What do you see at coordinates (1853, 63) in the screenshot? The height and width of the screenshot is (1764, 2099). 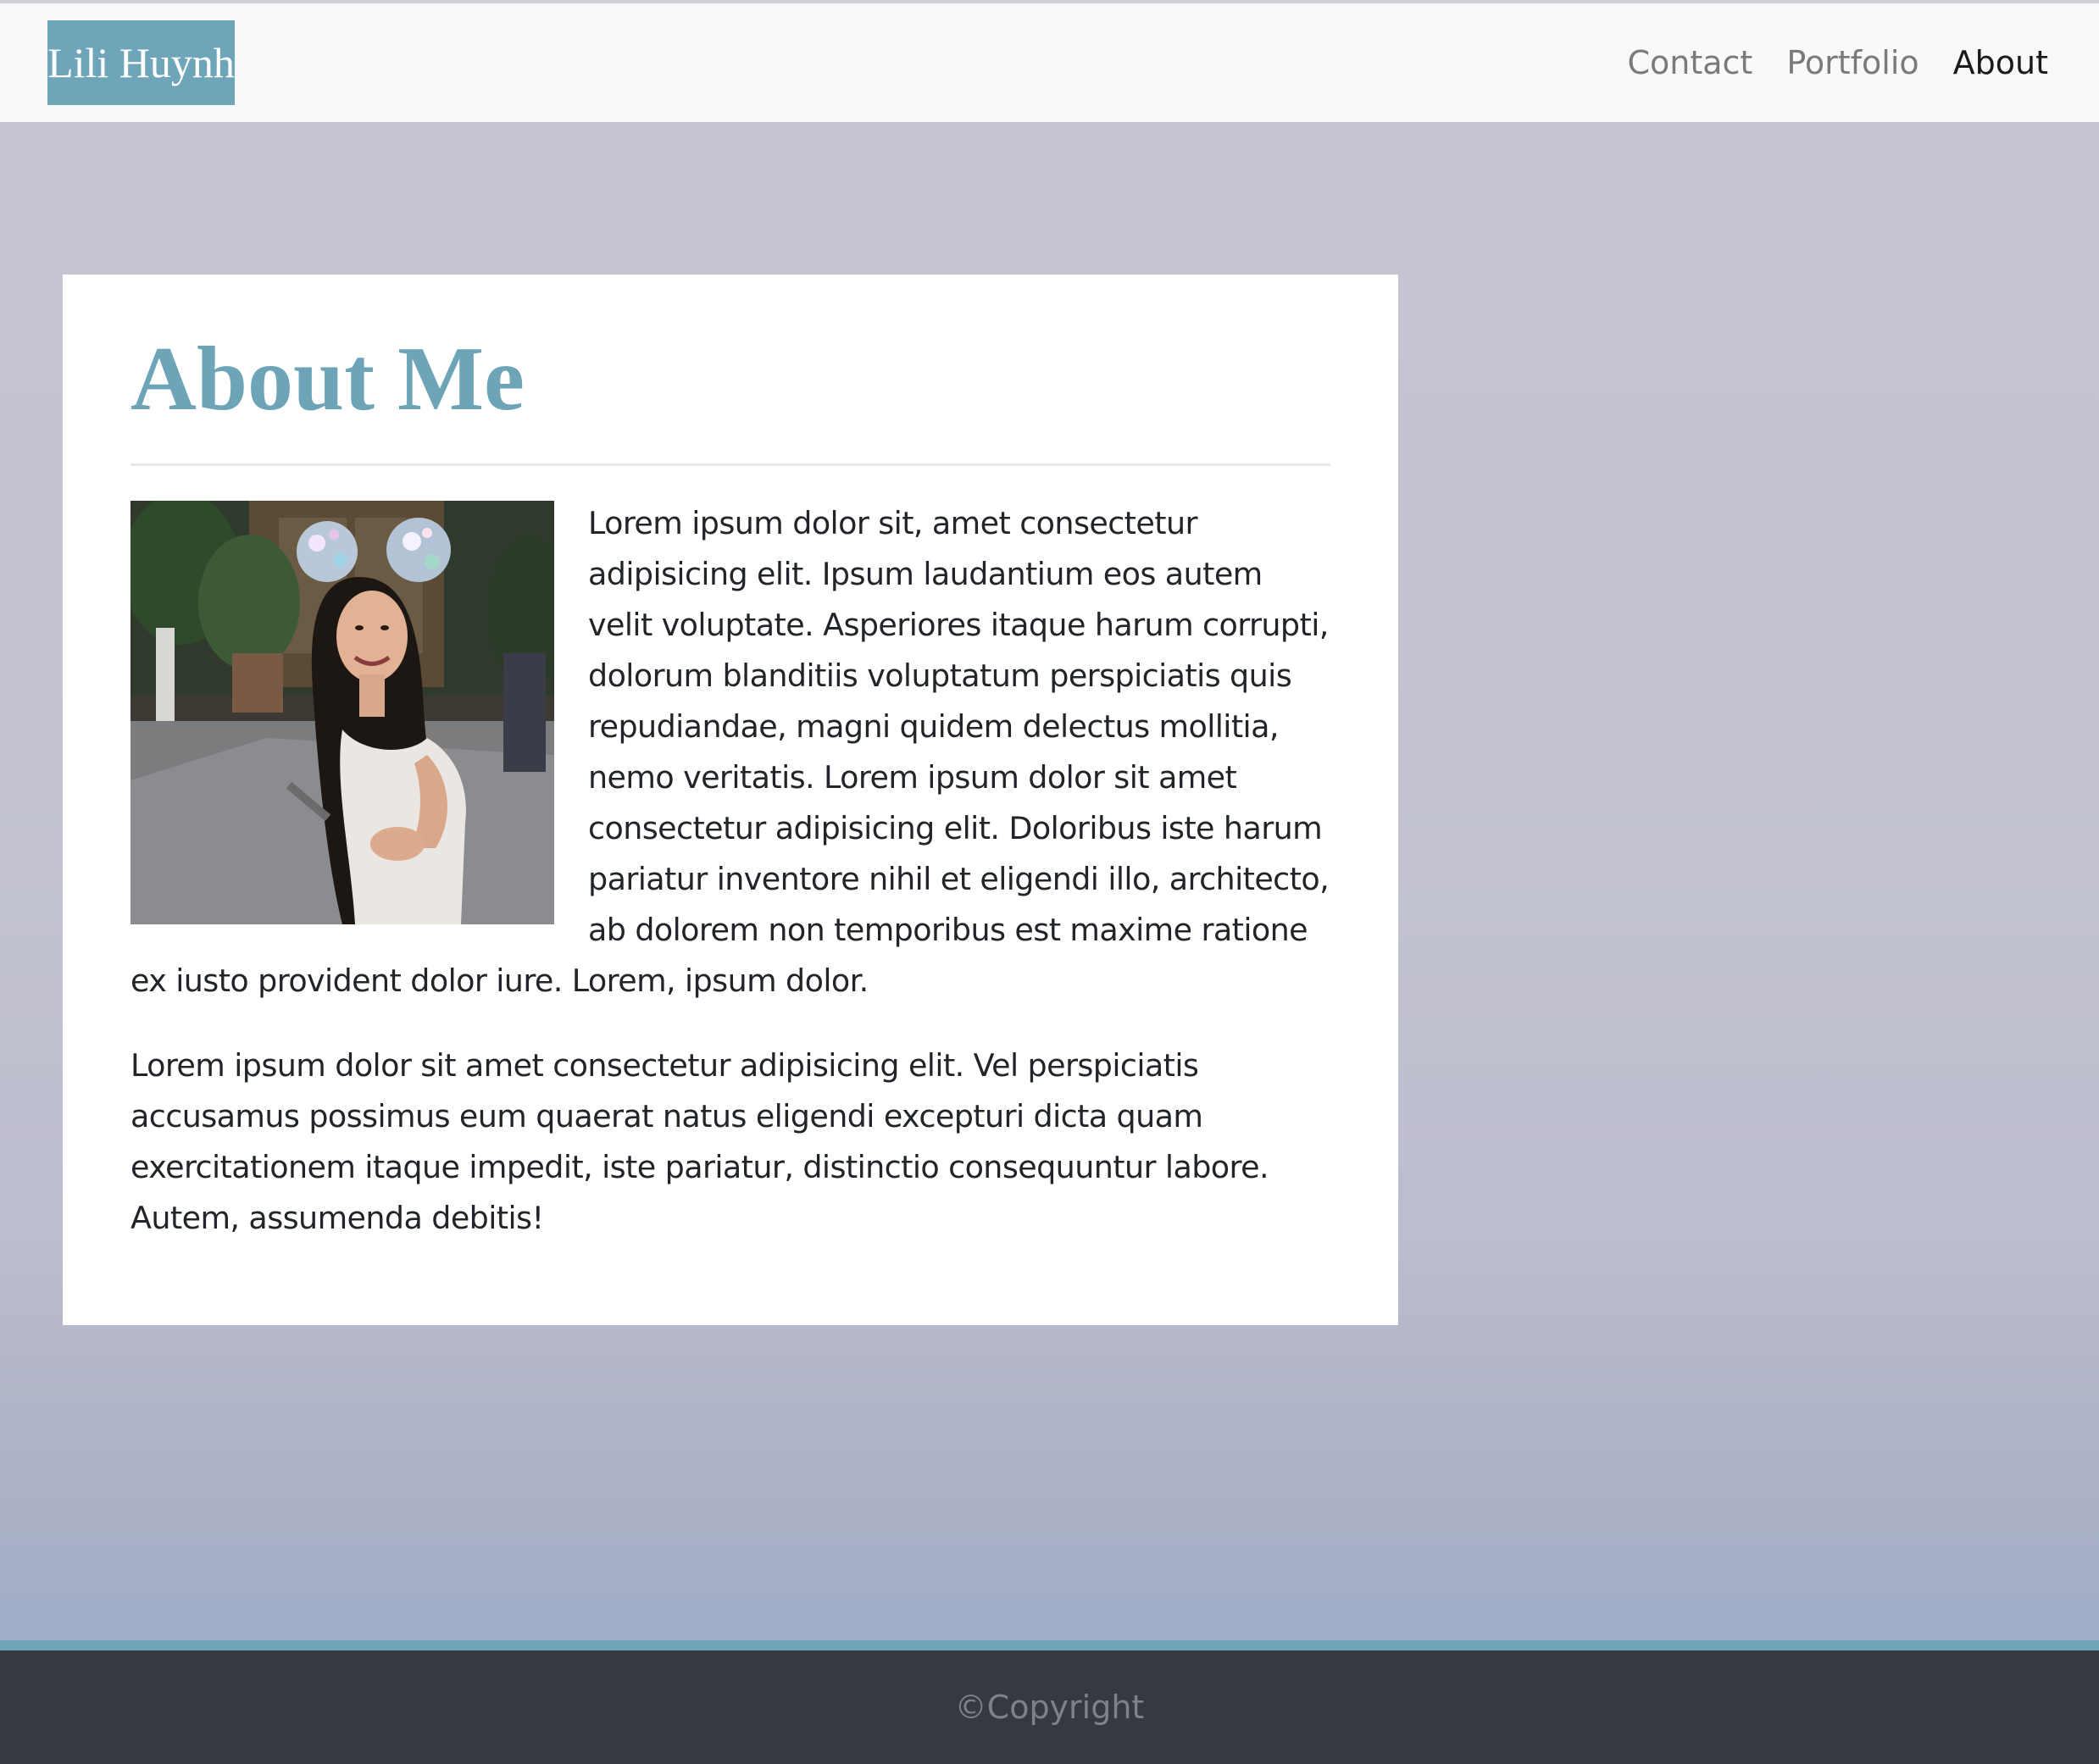 I see `nav-link-portfolio: Portfolio` at bounding box center [1853, 63].